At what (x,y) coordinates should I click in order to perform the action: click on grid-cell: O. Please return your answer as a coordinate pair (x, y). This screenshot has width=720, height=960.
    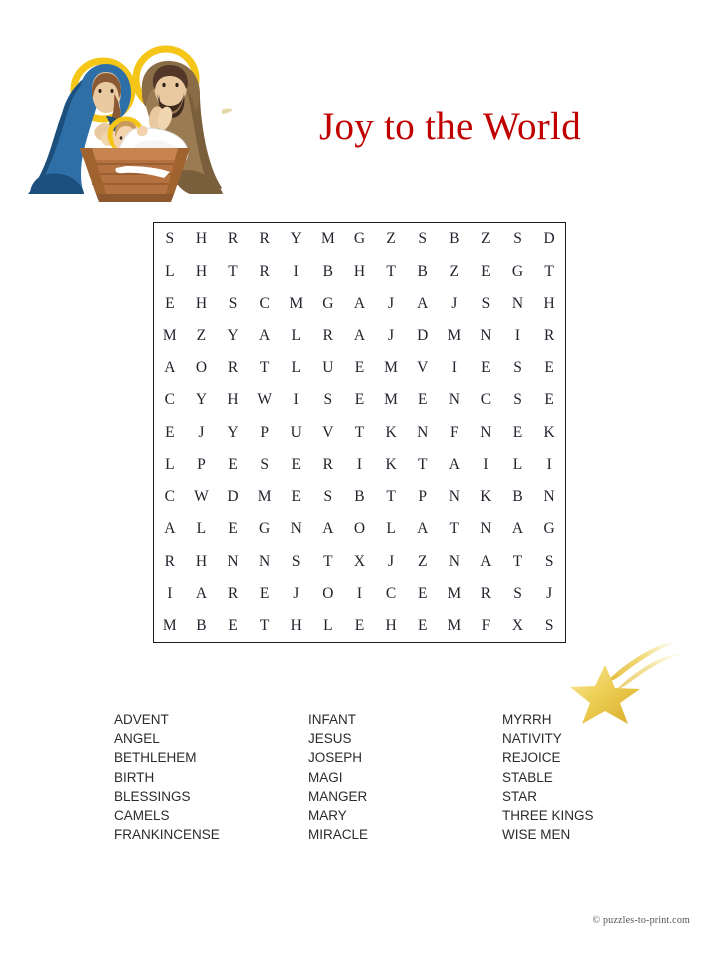
    Looking at the image, I should click on (360, 529).